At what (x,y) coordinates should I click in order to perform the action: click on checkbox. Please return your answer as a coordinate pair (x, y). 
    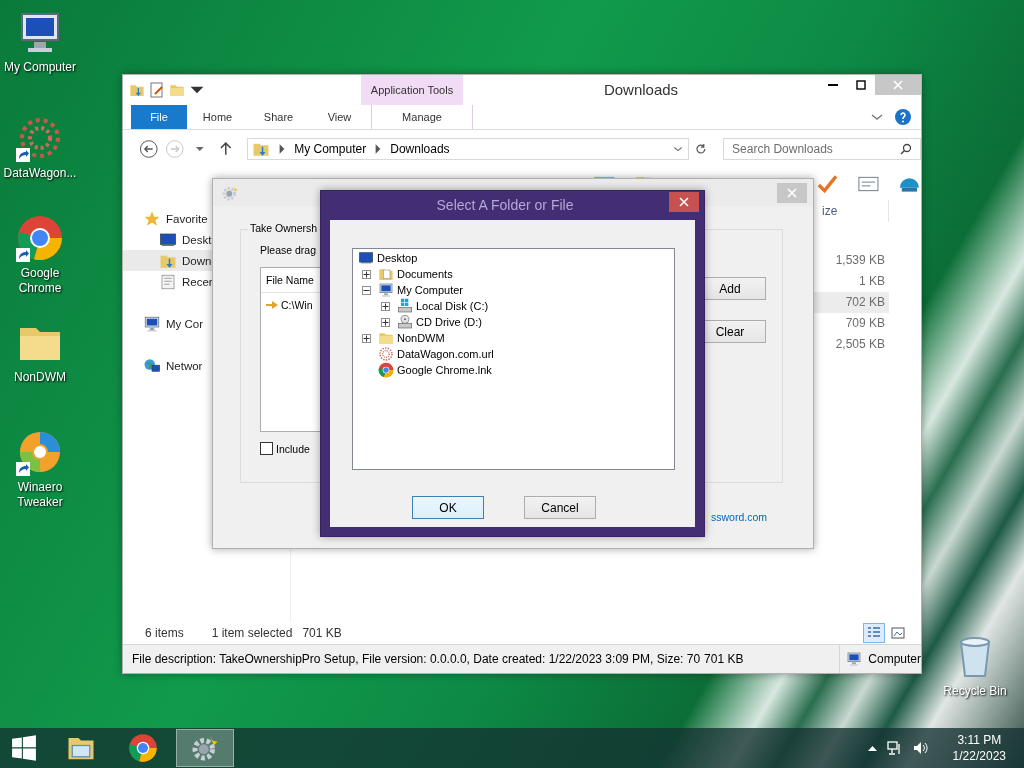
    Looking at the image, I should click on (266, 448).